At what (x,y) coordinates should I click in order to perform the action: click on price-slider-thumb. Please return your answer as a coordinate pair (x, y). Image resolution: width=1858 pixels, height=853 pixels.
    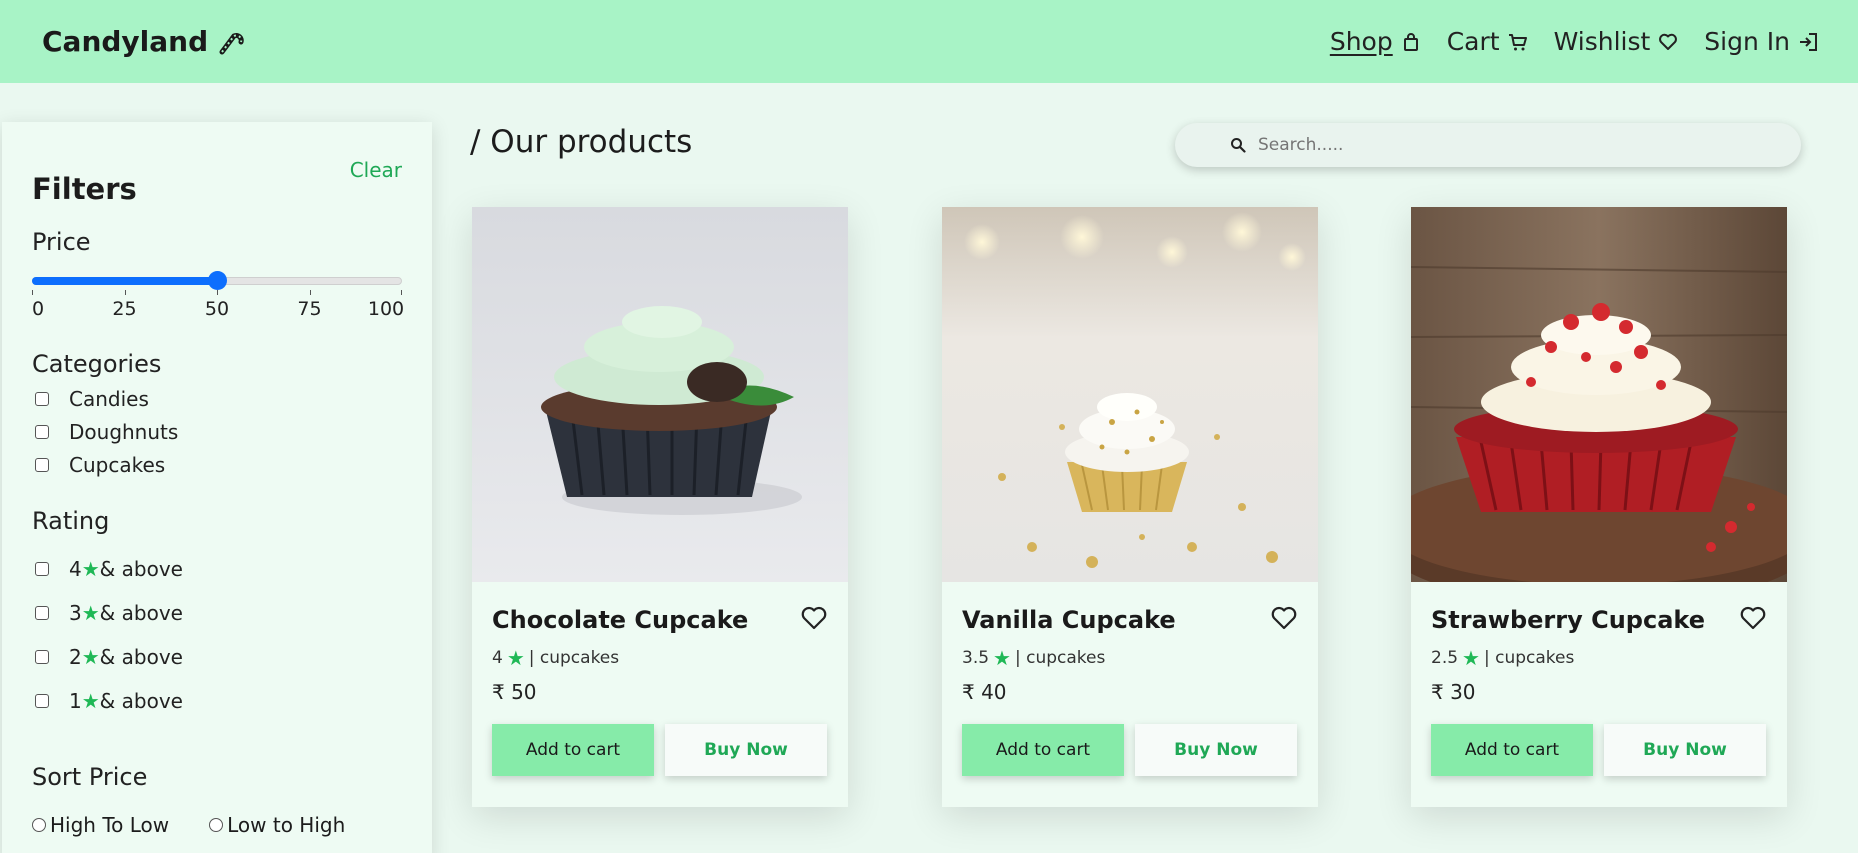
    Looking at the image, I should click on (217, 280).